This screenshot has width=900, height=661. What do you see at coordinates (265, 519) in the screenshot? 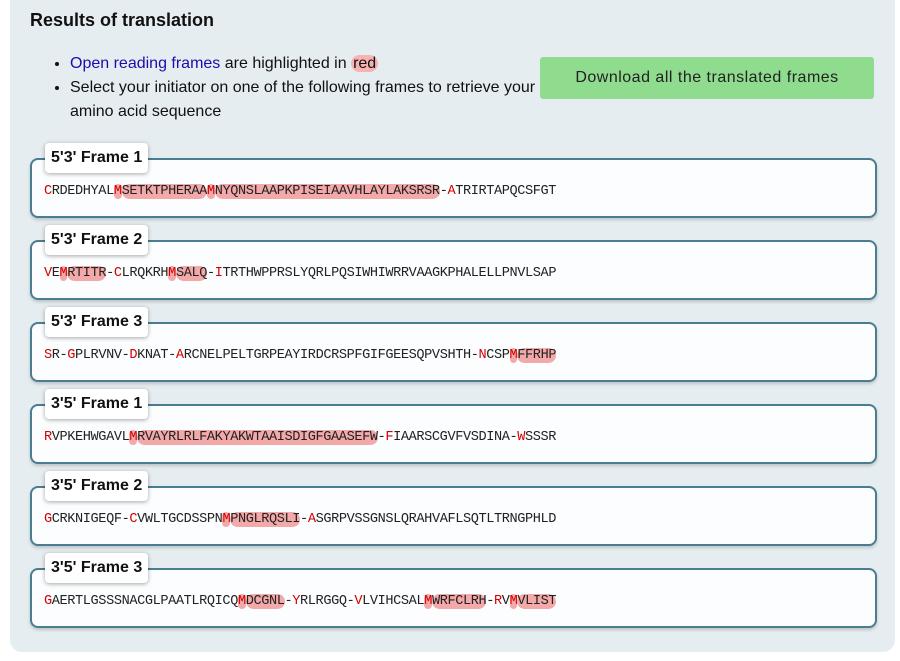
I see `orf-segment: PNGLRQSLI` at bounding box center [265, 519].